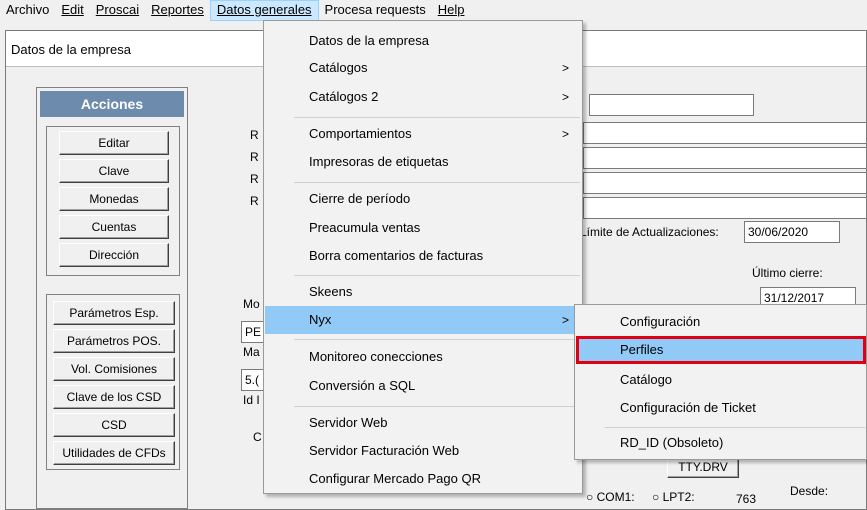 This screenshot has height=510, width=867. I want to click on row-label-3: R, so click(254, 179).